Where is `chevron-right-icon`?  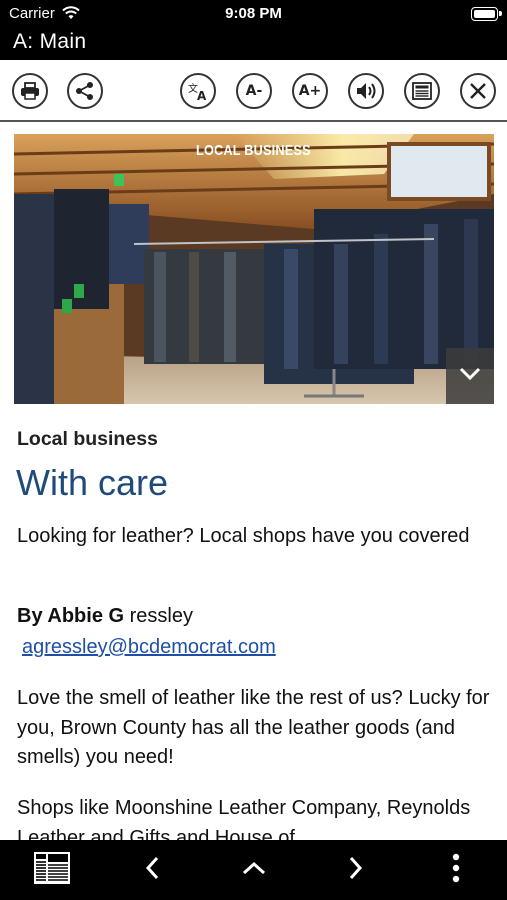
chevron-right-icon is located at coordinates (356, 870).